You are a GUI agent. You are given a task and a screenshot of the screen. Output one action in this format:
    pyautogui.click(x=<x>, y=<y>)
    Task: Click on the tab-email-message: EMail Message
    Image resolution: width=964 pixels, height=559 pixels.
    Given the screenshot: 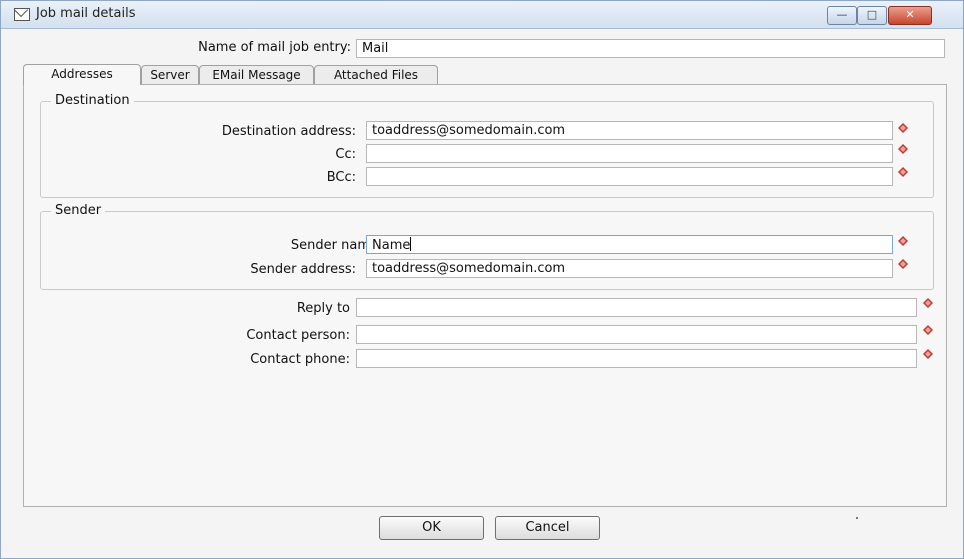 What is the action you would take?
    pyautogui.click(x=256, y=74)
    